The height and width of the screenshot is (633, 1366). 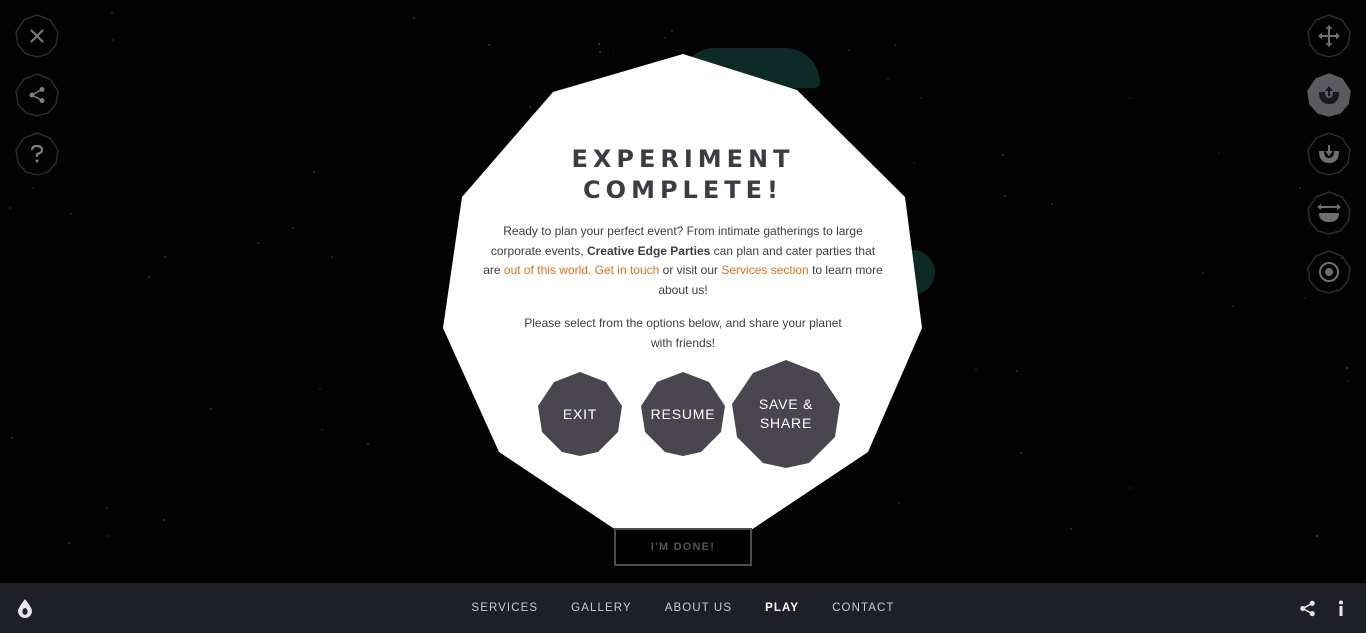 I want to click on move-tool-button, so click(x=1329, y=36).